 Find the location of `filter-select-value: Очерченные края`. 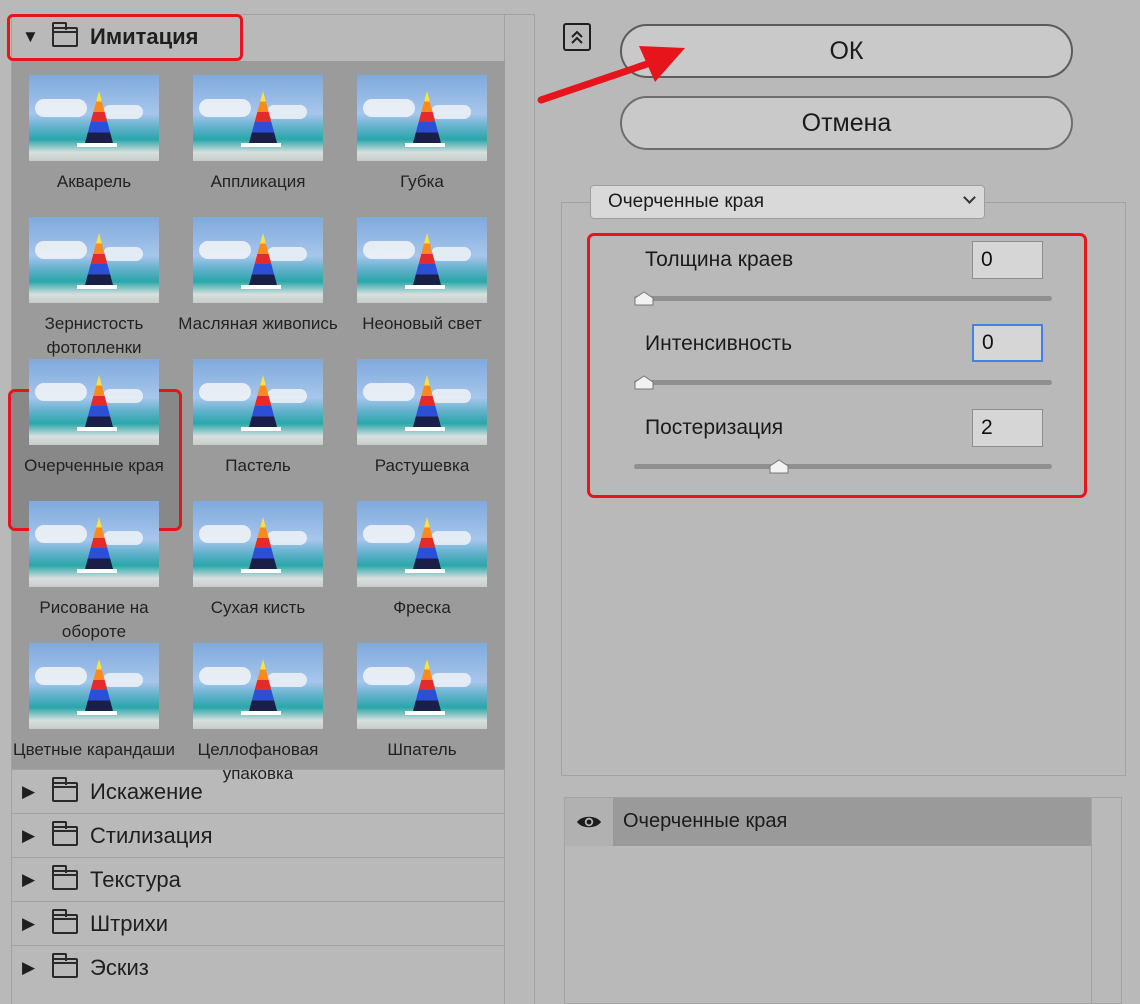

filter-select-value: Очерченные края is located at coordinates (686, 201).